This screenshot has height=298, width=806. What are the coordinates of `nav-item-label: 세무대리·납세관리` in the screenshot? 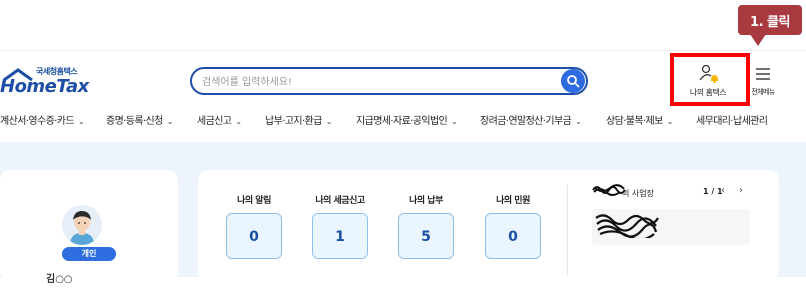 It's located at (732, 121).